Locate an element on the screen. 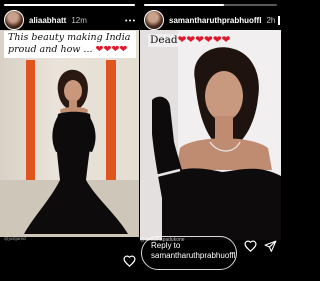 The image size is (320, 281). username-right: samantharuthprabhuoffl is located at coordinates (215, 20).